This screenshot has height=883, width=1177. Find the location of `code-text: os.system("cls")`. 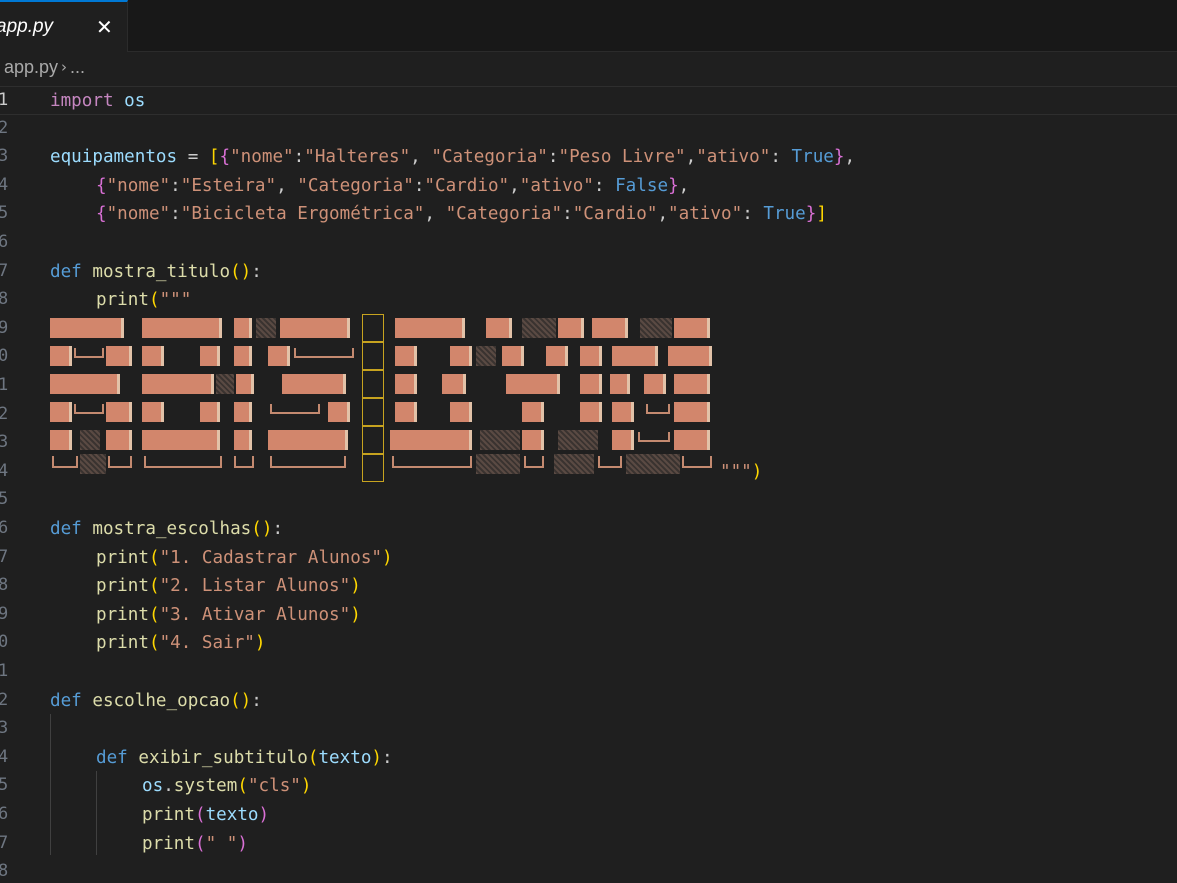

code-text: os.system("cls") is located at coordinates (227, 786).